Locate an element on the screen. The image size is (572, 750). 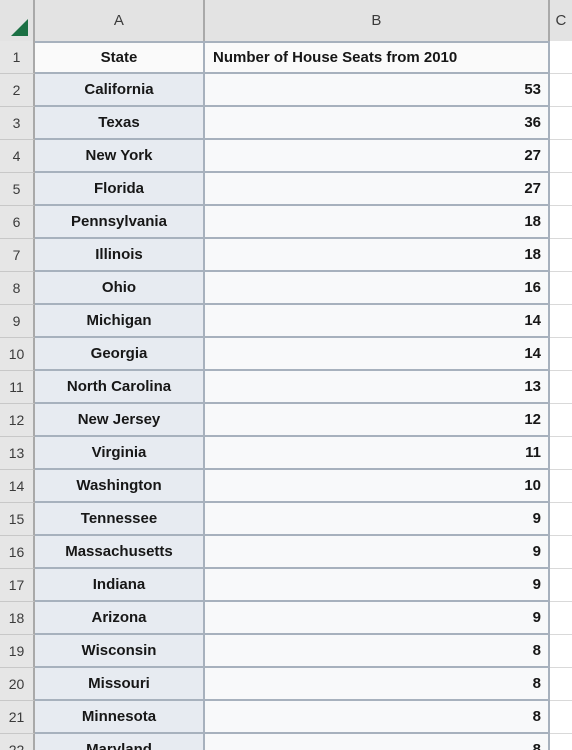
column-header-b: B is located at coordinates (377, 20).